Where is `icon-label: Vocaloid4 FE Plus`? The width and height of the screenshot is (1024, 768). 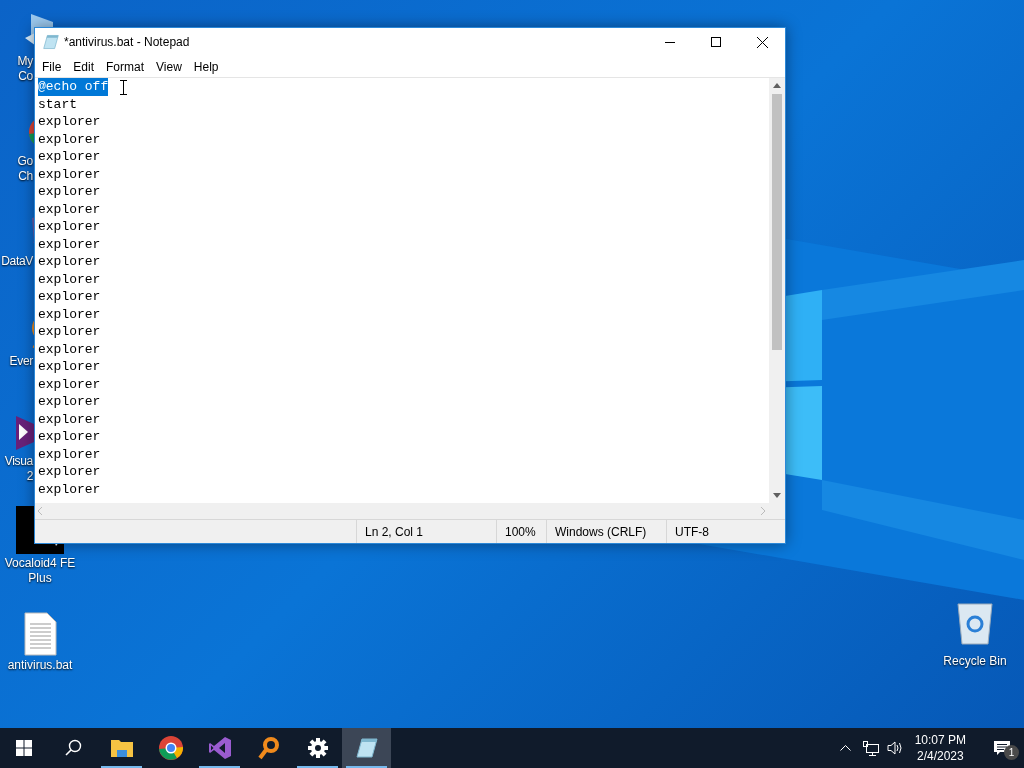
icon-label: Vocaloid4 FE Plus is located at coordinates (40, 571).